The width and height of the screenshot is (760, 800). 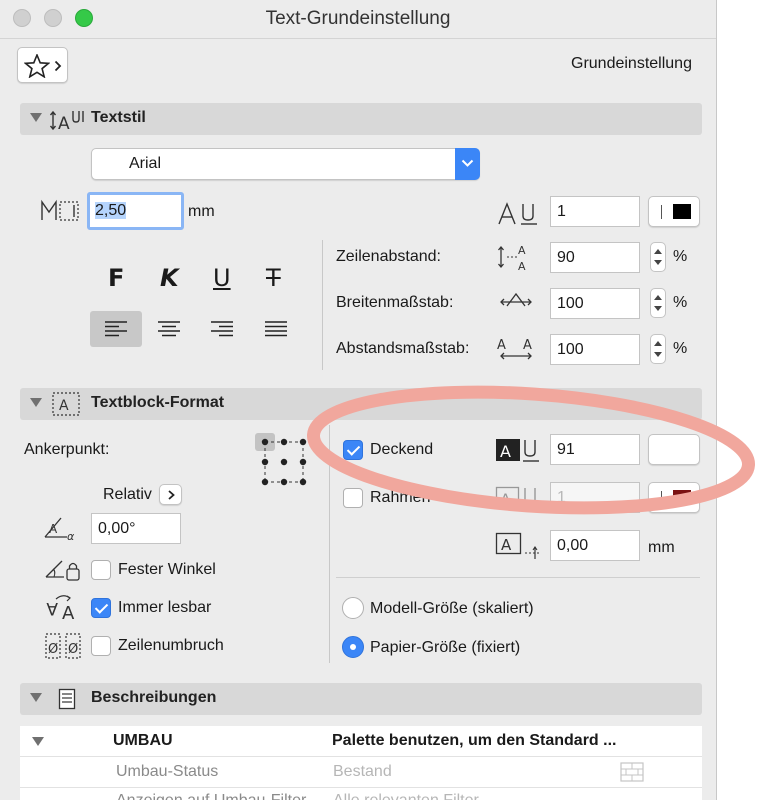 What do you see at coordinates (632, 772) in the screenshot?
I see `brick-wall-icon` at bounding box center [632, 772].